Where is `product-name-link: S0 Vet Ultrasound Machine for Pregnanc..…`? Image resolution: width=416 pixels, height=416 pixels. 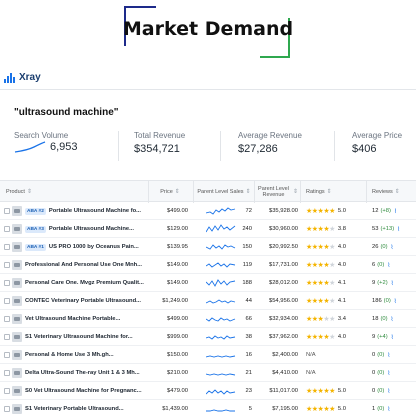 product-name-link: S0 Vet Ultrasound Machine for Pregnanc..… is located at coordinates (83, 391).